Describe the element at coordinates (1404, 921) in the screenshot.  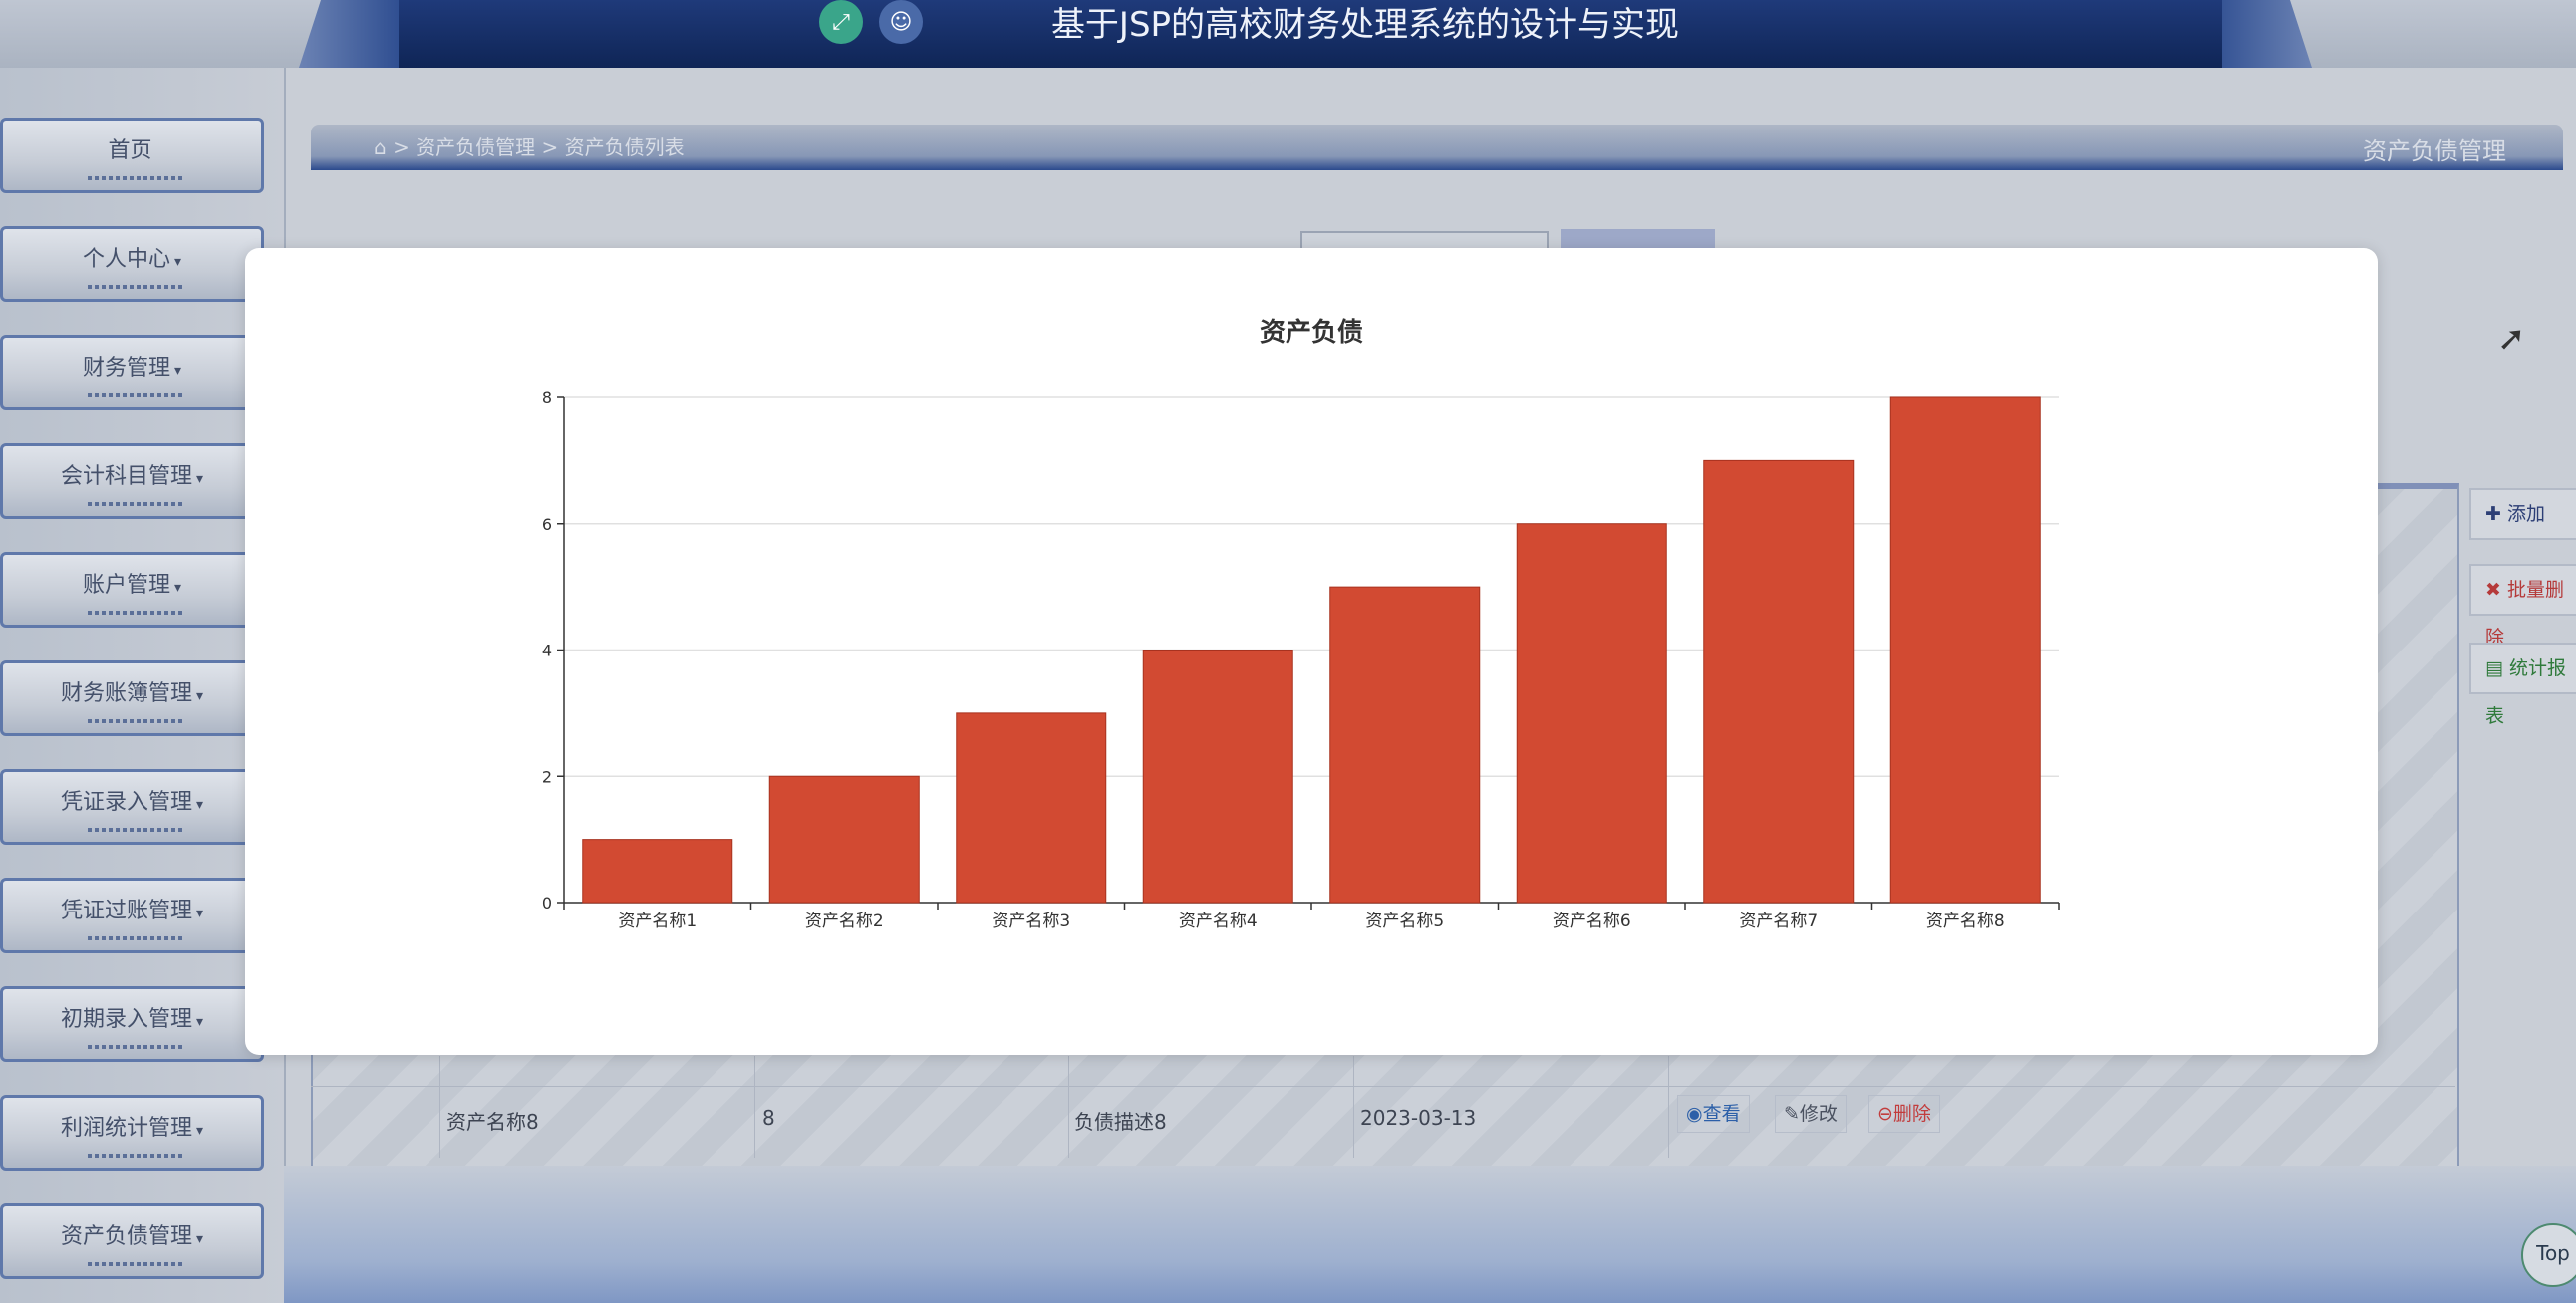
I see `x-tick-label: 资产名称5` at that location.